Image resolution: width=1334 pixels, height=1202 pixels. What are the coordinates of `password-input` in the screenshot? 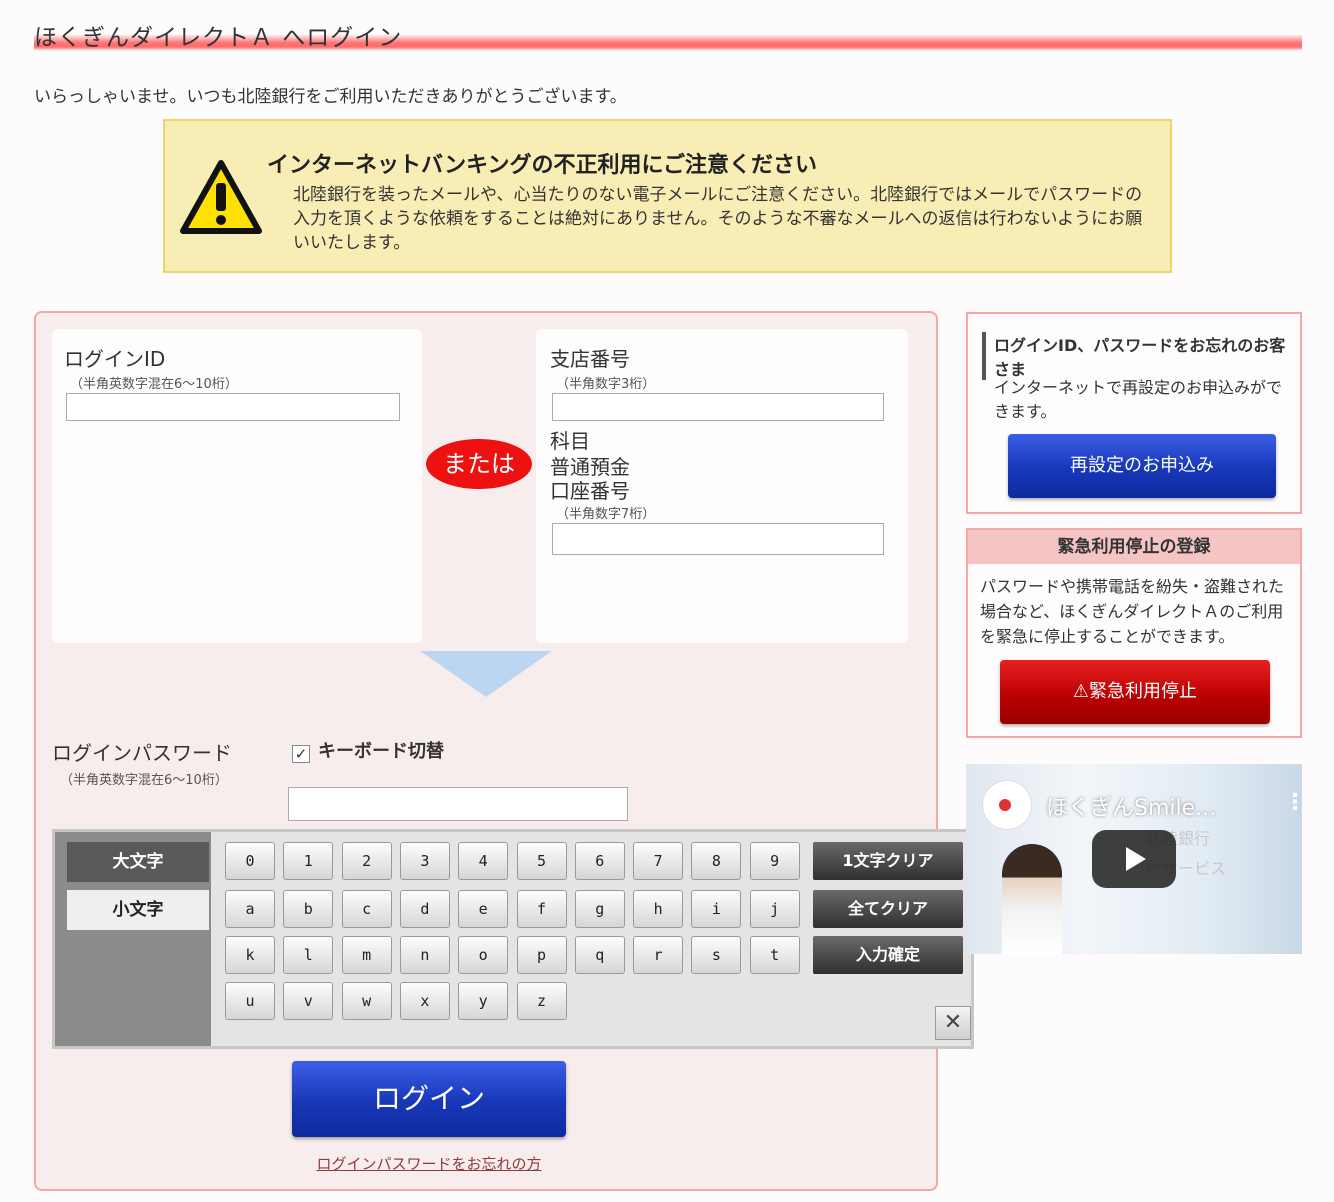 It's located at (458, 804).